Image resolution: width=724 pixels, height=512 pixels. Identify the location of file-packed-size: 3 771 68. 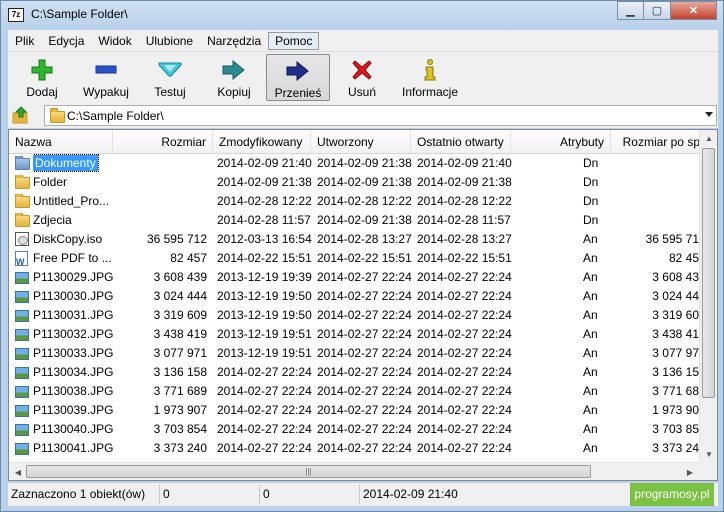
(675, 391).